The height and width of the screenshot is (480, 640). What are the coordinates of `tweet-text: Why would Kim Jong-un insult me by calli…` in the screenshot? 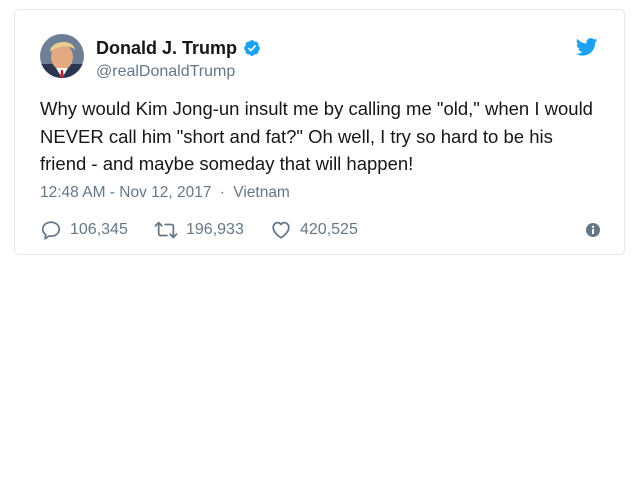 It's located at (316, 136).